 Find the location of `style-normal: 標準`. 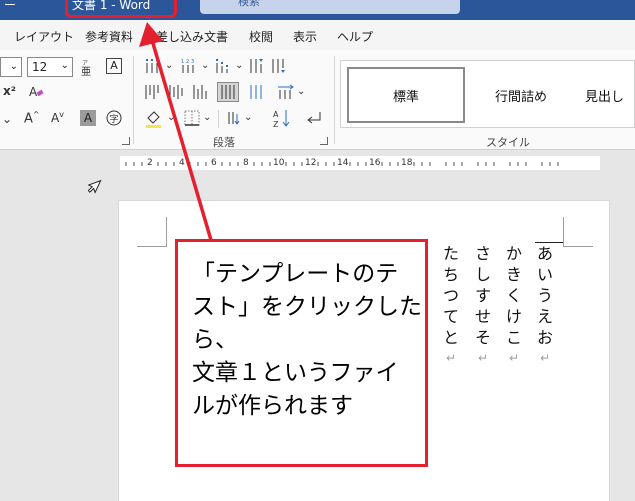

style-normal: 標準 is located at coordinates (406, 95).